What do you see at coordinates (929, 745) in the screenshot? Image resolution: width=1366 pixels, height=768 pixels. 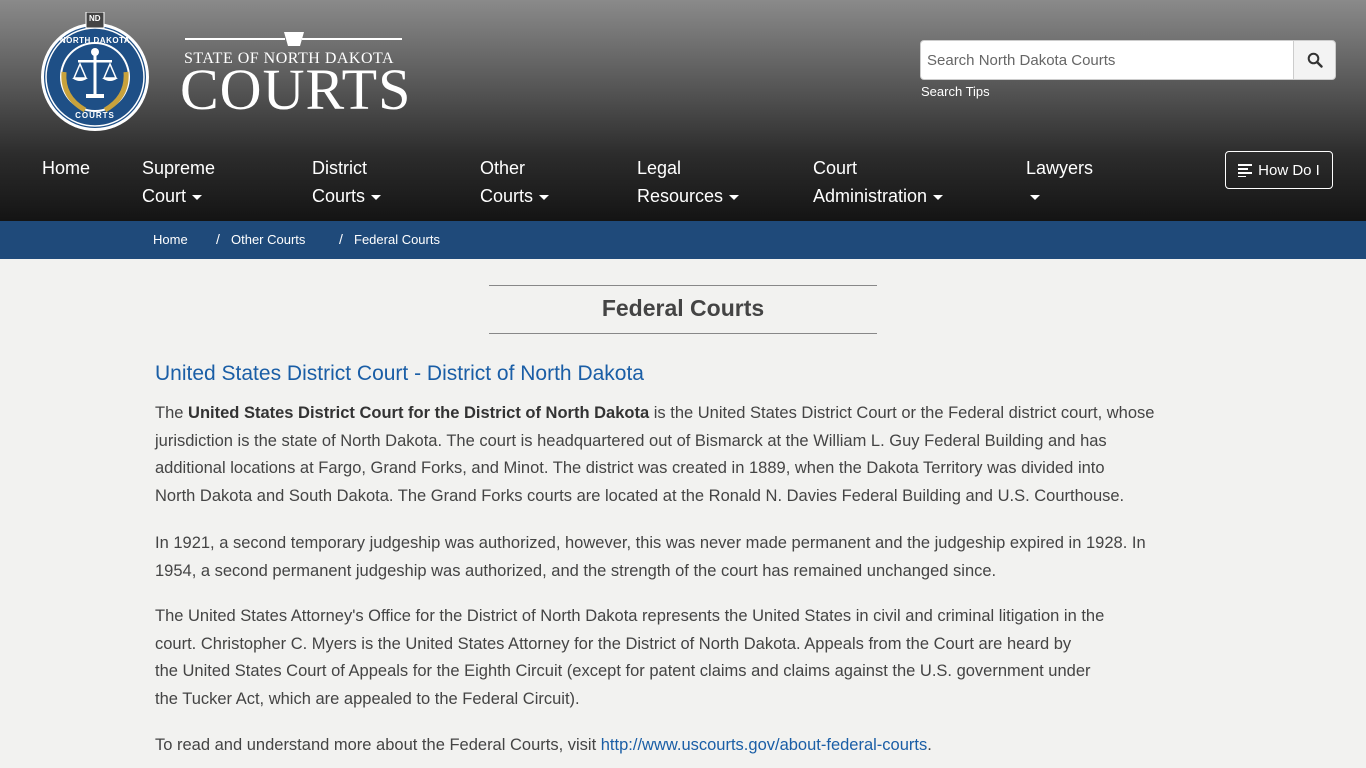 I see `p4-tail: .` at bounding box center [929, 745].